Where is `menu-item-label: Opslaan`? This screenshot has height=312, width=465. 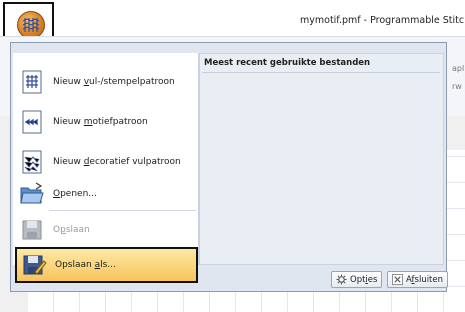
menu-item-label: Opslaan is located at coordinates (71, 230).